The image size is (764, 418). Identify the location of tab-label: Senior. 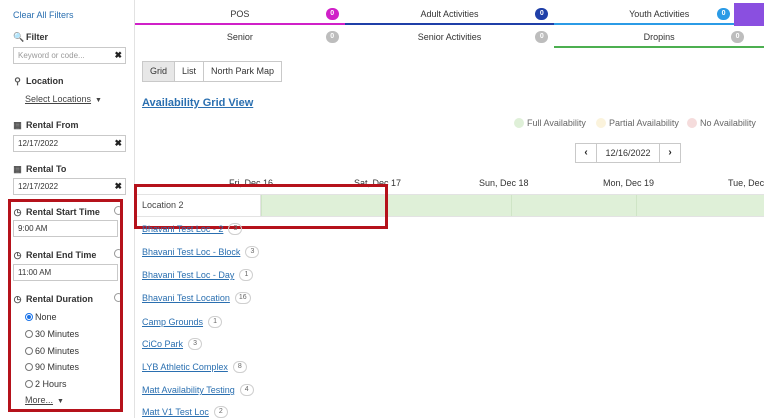
(239, 37).